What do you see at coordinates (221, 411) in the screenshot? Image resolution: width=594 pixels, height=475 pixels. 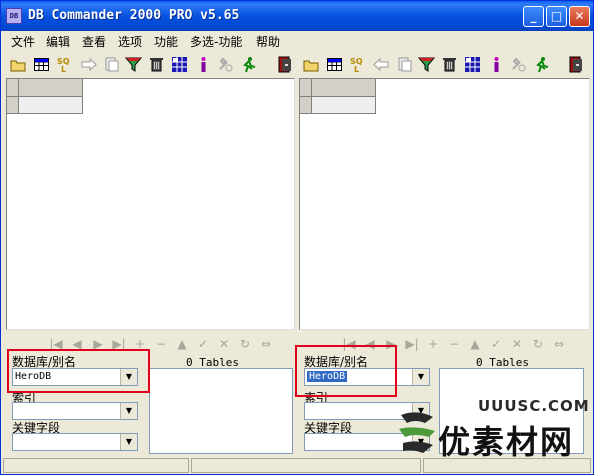 I see `tables-list` at bounding box center [221, 411].